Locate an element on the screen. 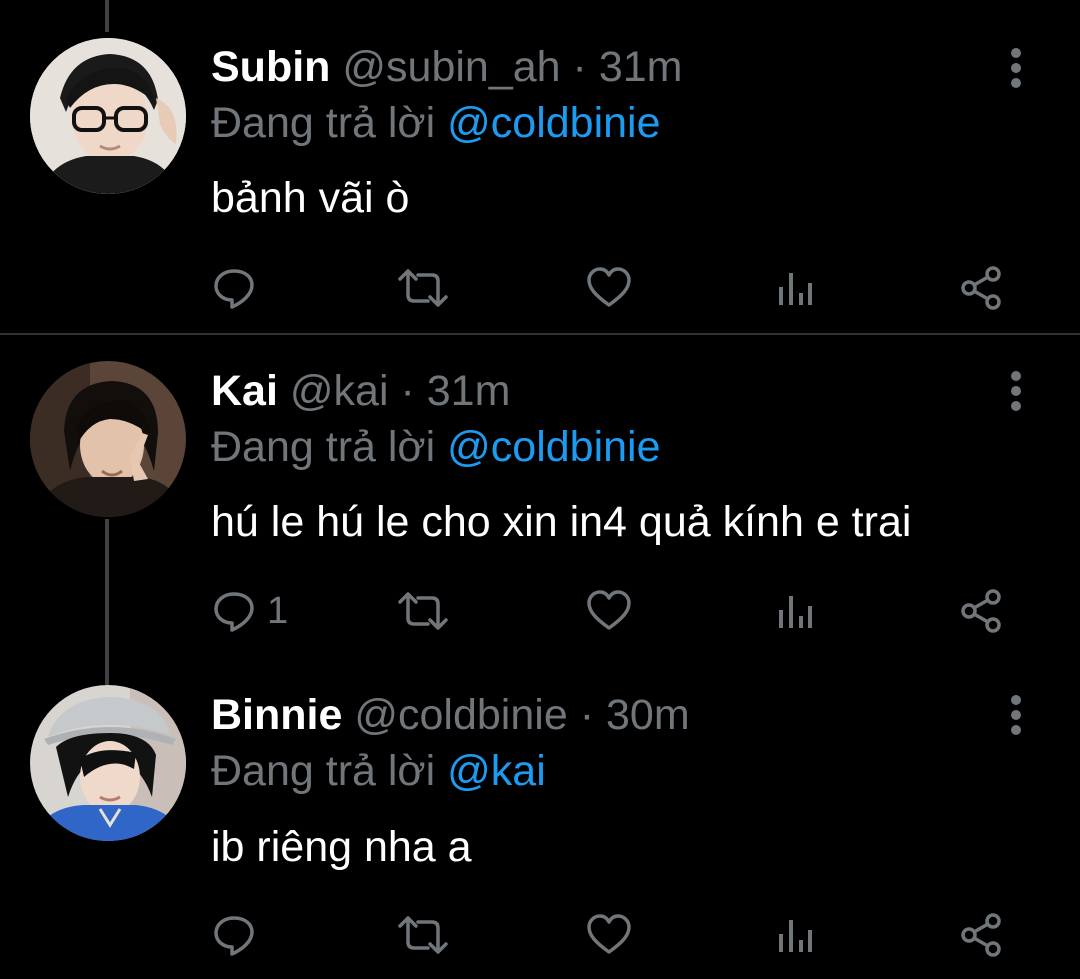 Image resolution: width=1080 pixels, height=979 pixels. author-name: Binnie is located at coordinates (276, 715).